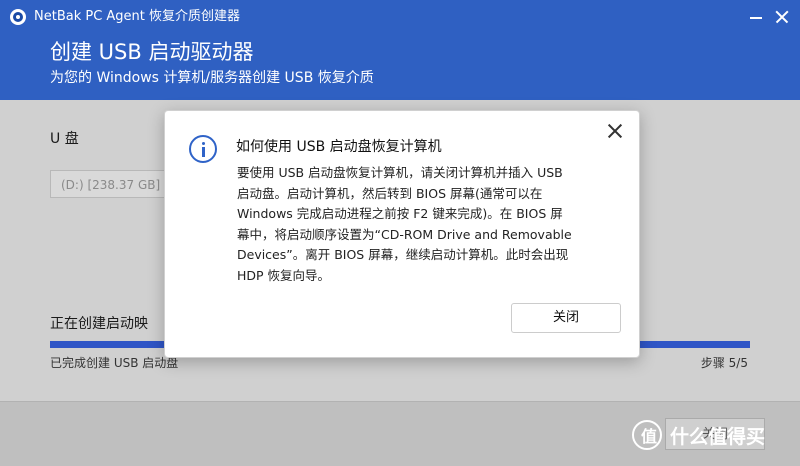 The width and height of the screenshot is (800, 466). I want to click on progress-label: 正在创建启动映, so click(99, 324).